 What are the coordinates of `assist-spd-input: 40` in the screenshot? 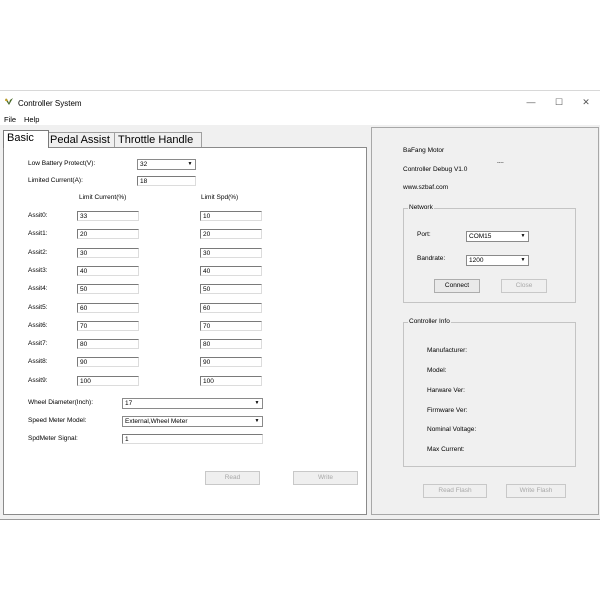 It's located at (231, 271).